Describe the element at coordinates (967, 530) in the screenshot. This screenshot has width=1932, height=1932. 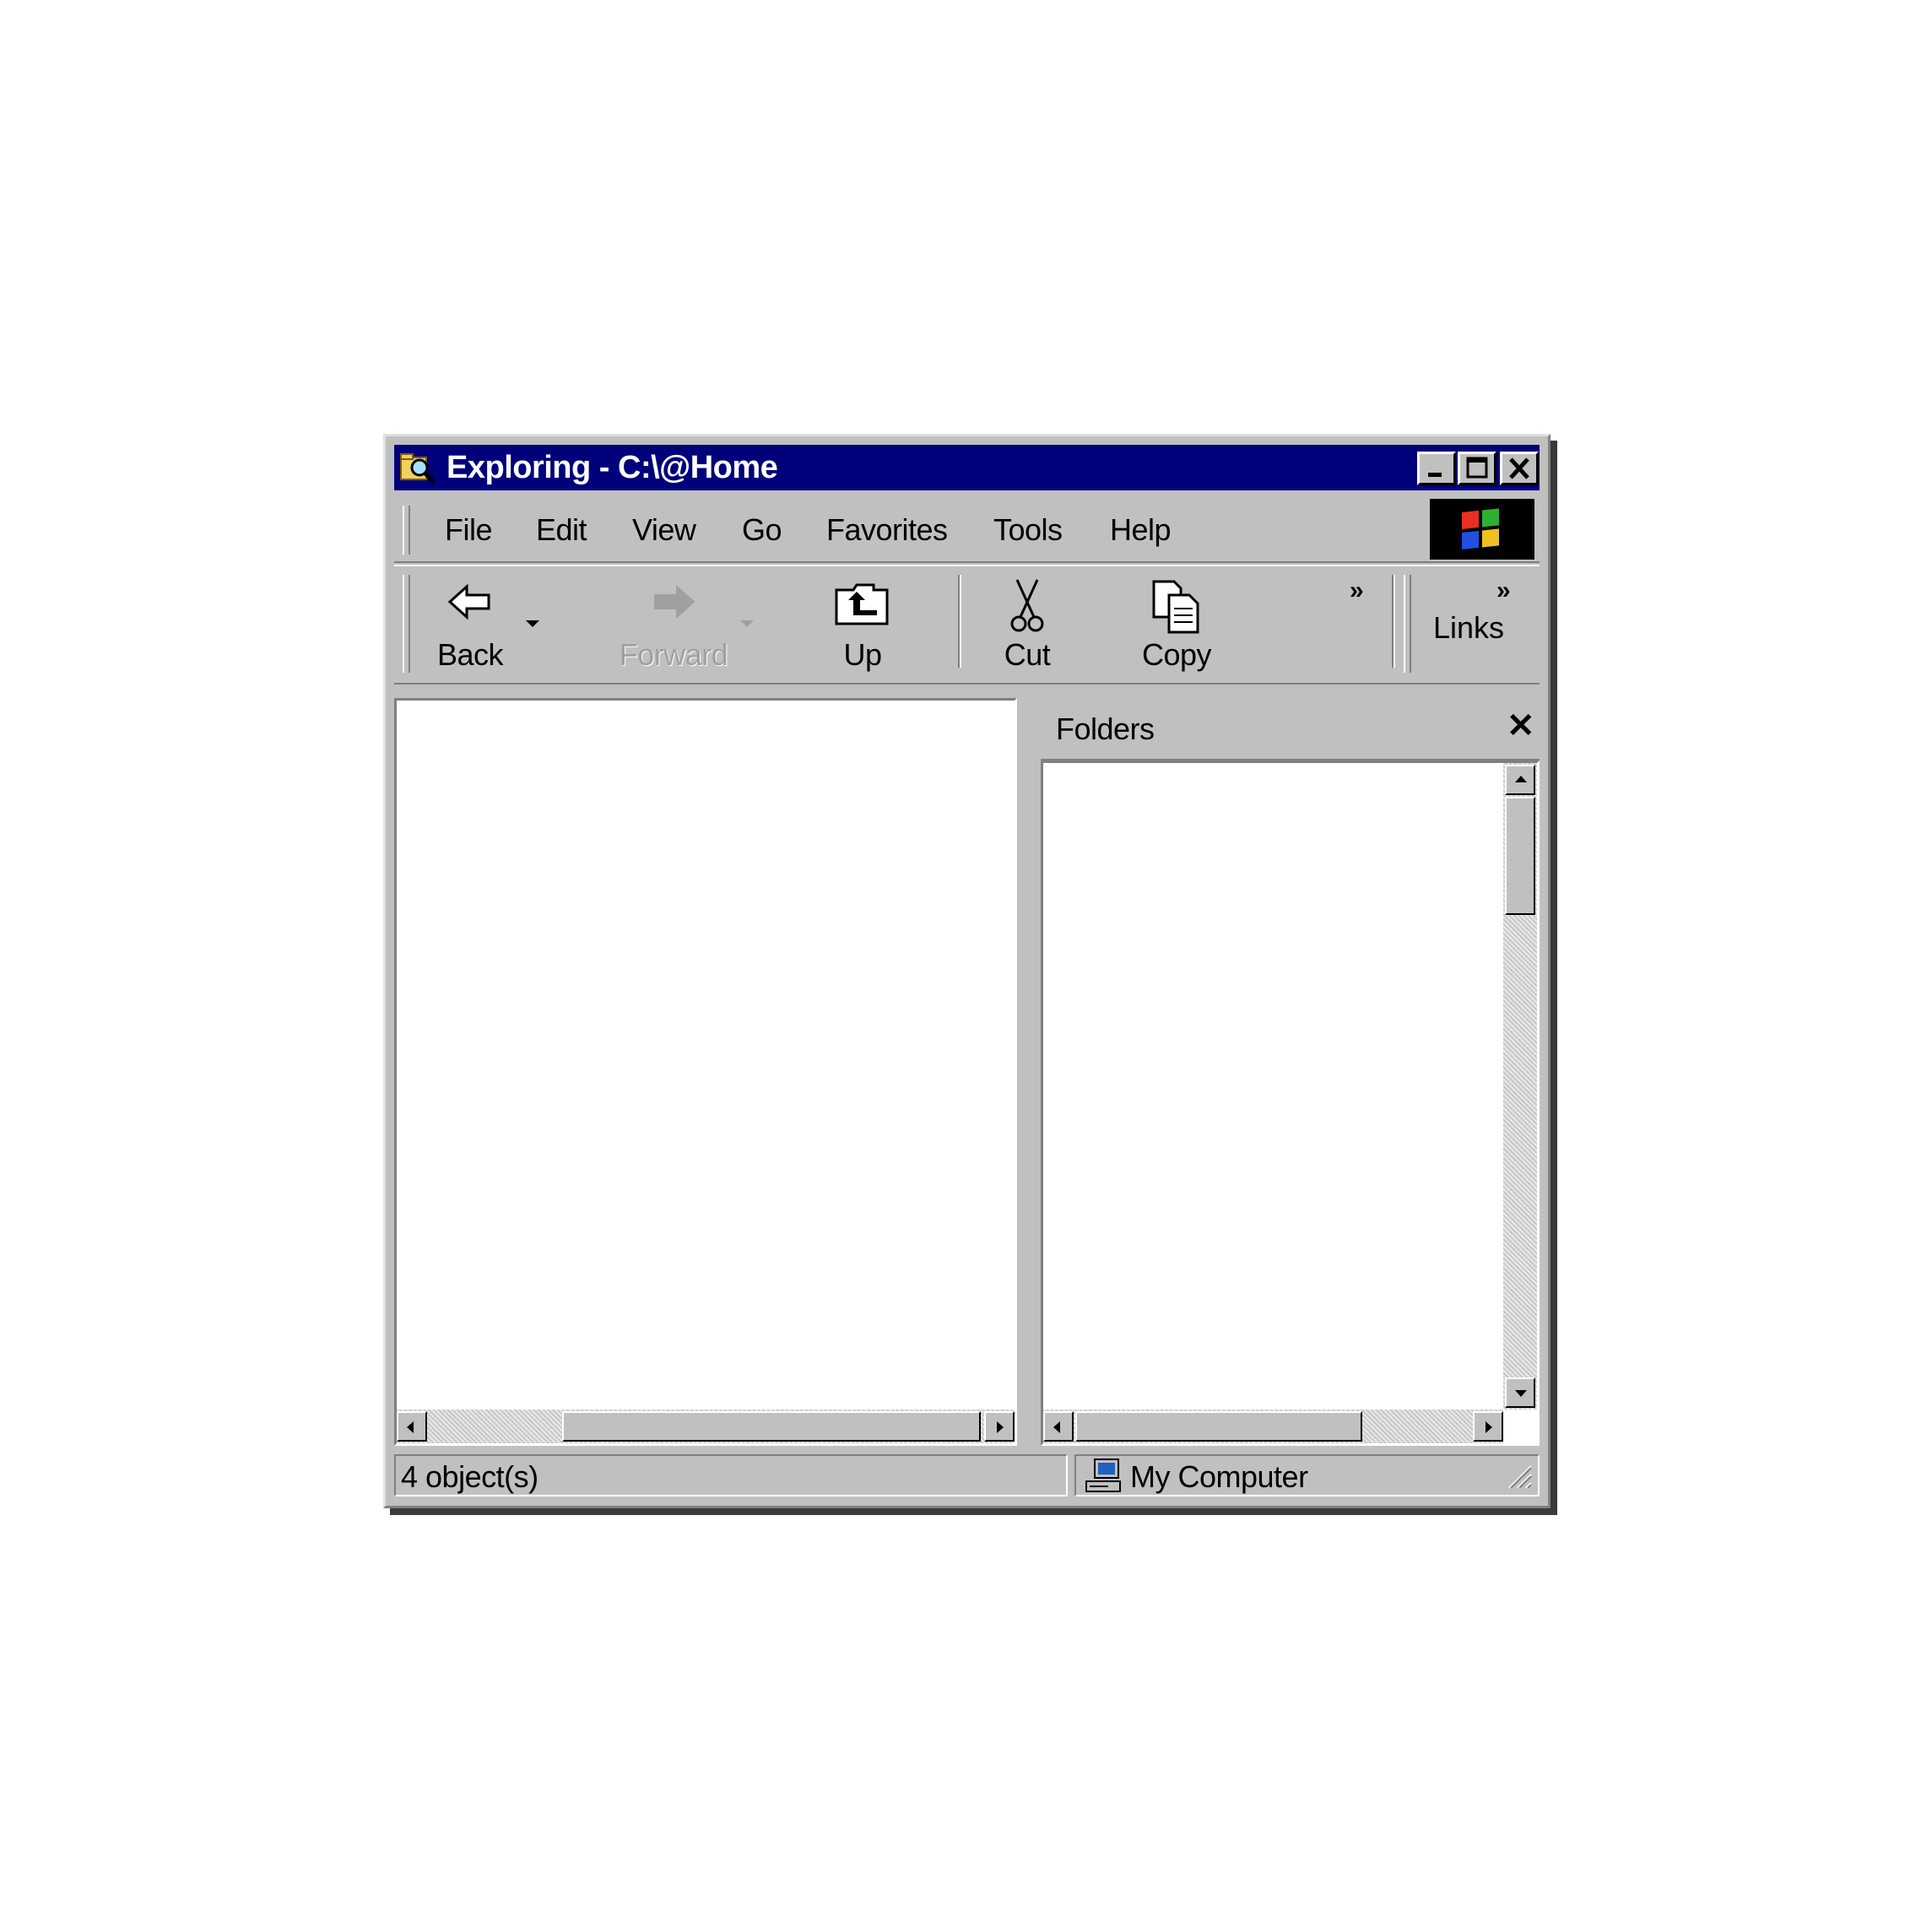
I see `menu-bar: File Edit View Go Favorites Tools Help` at that location.